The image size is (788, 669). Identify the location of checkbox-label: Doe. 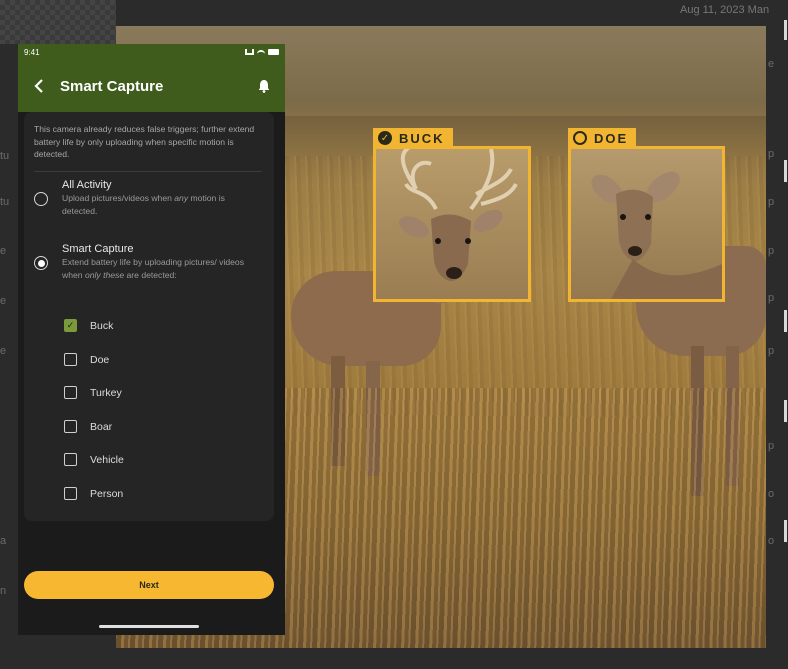
(100, 359).